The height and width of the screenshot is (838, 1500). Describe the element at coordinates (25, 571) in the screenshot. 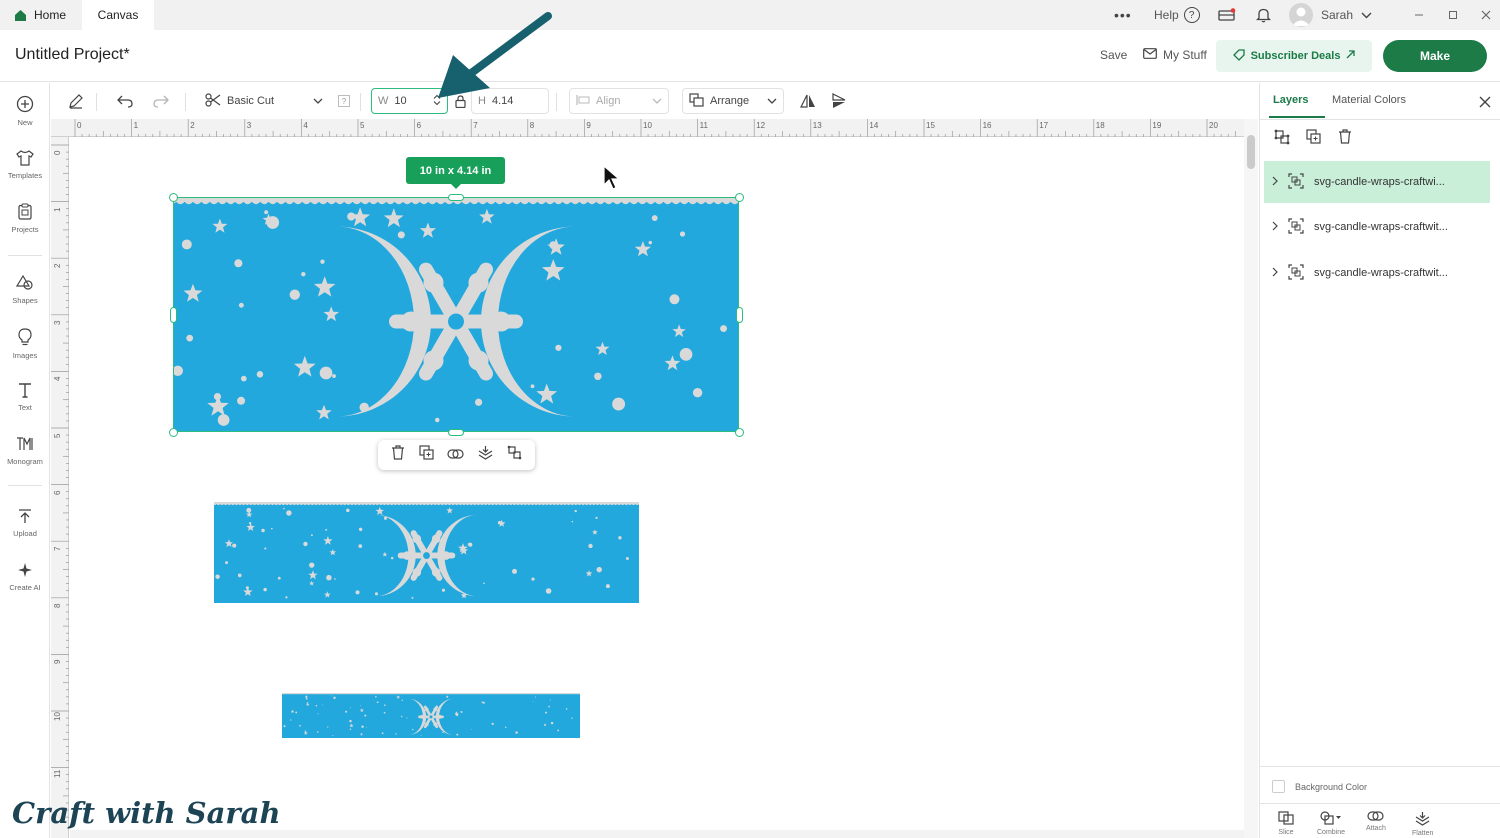

I see `sparkle-icon` at that location.